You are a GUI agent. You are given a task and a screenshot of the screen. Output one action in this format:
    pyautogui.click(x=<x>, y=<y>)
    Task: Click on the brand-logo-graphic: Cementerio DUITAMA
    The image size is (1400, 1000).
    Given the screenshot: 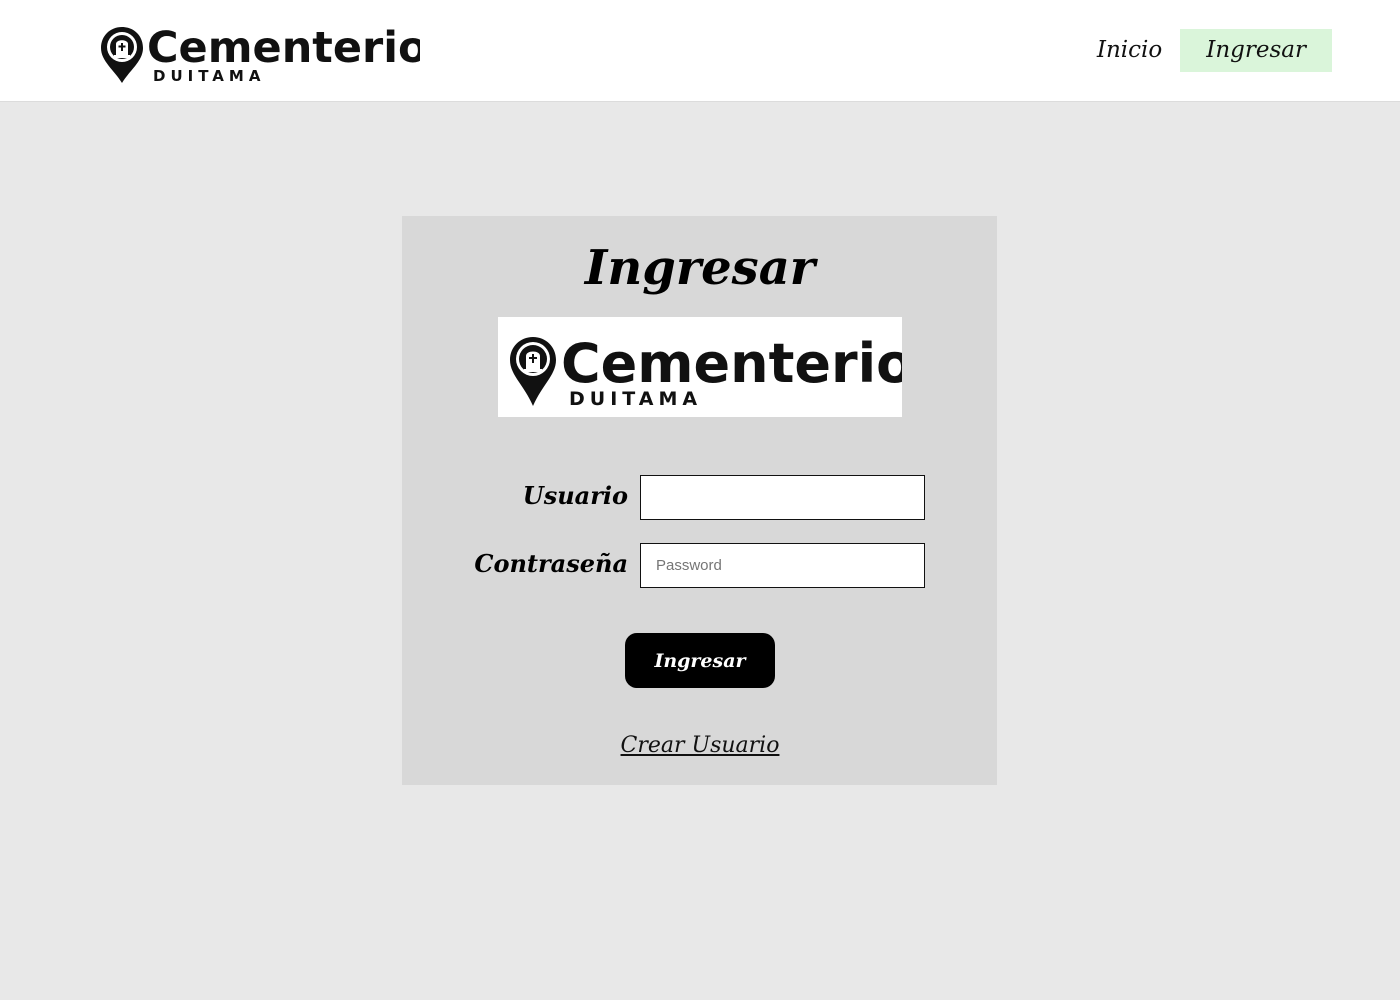 What is the action you would take?
    pyautogui.click(x=260, y=53)
    